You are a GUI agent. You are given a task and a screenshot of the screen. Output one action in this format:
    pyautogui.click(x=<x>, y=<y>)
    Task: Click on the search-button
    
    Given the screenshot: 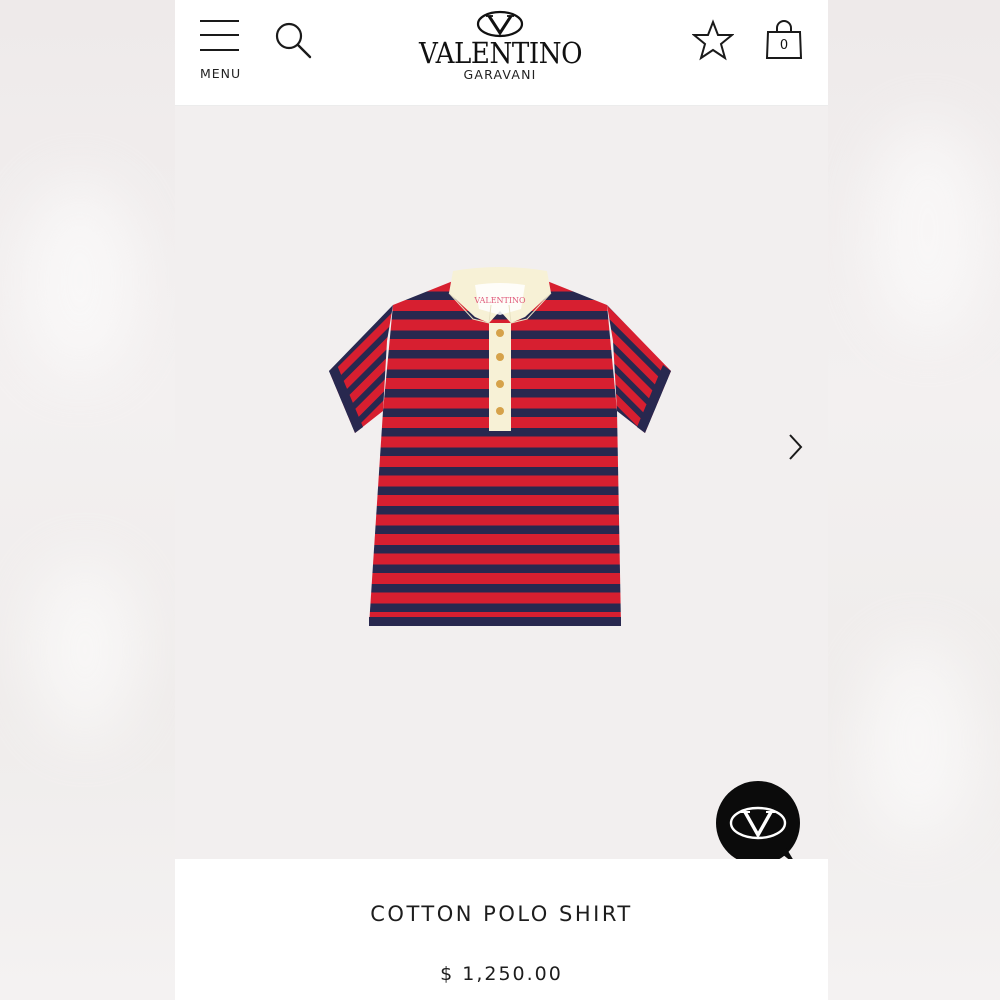 What is the action you would take?
    pyautogui.click(x=293, y=40)
    